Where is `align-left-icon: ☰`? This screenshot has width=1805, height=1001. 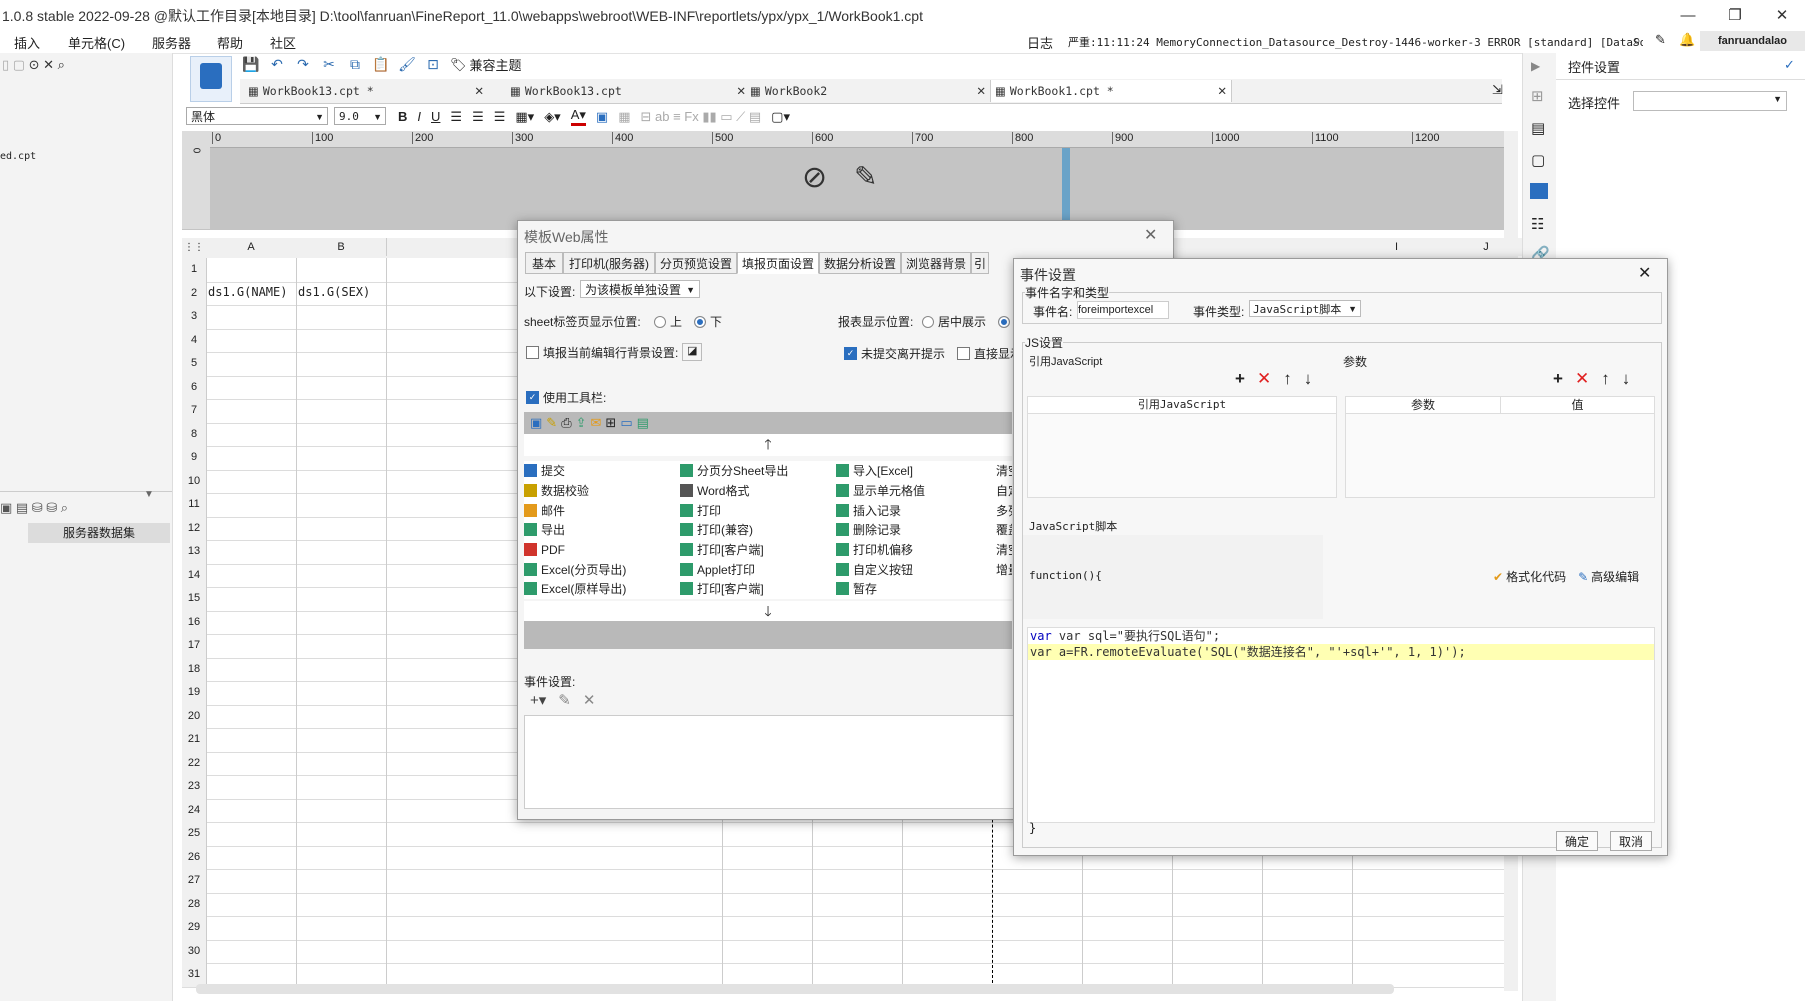 align-left-icon: ☰ is located at coordinates (456, 117).